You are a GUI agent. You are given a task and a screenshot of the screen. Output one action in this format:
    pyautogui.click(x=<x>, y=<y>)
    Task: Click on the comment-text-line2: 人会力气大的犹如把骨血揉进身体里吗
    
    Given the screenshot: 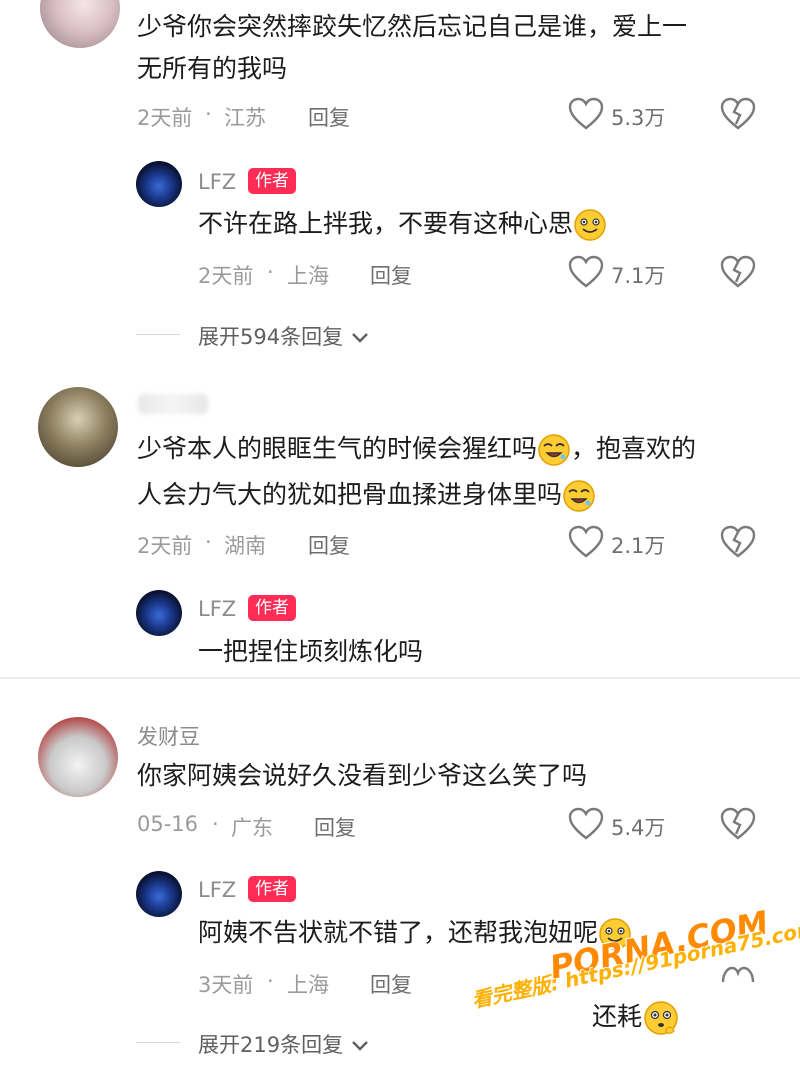 What is the action you would take?
    pyautogui.click(x=366, y=495)
    